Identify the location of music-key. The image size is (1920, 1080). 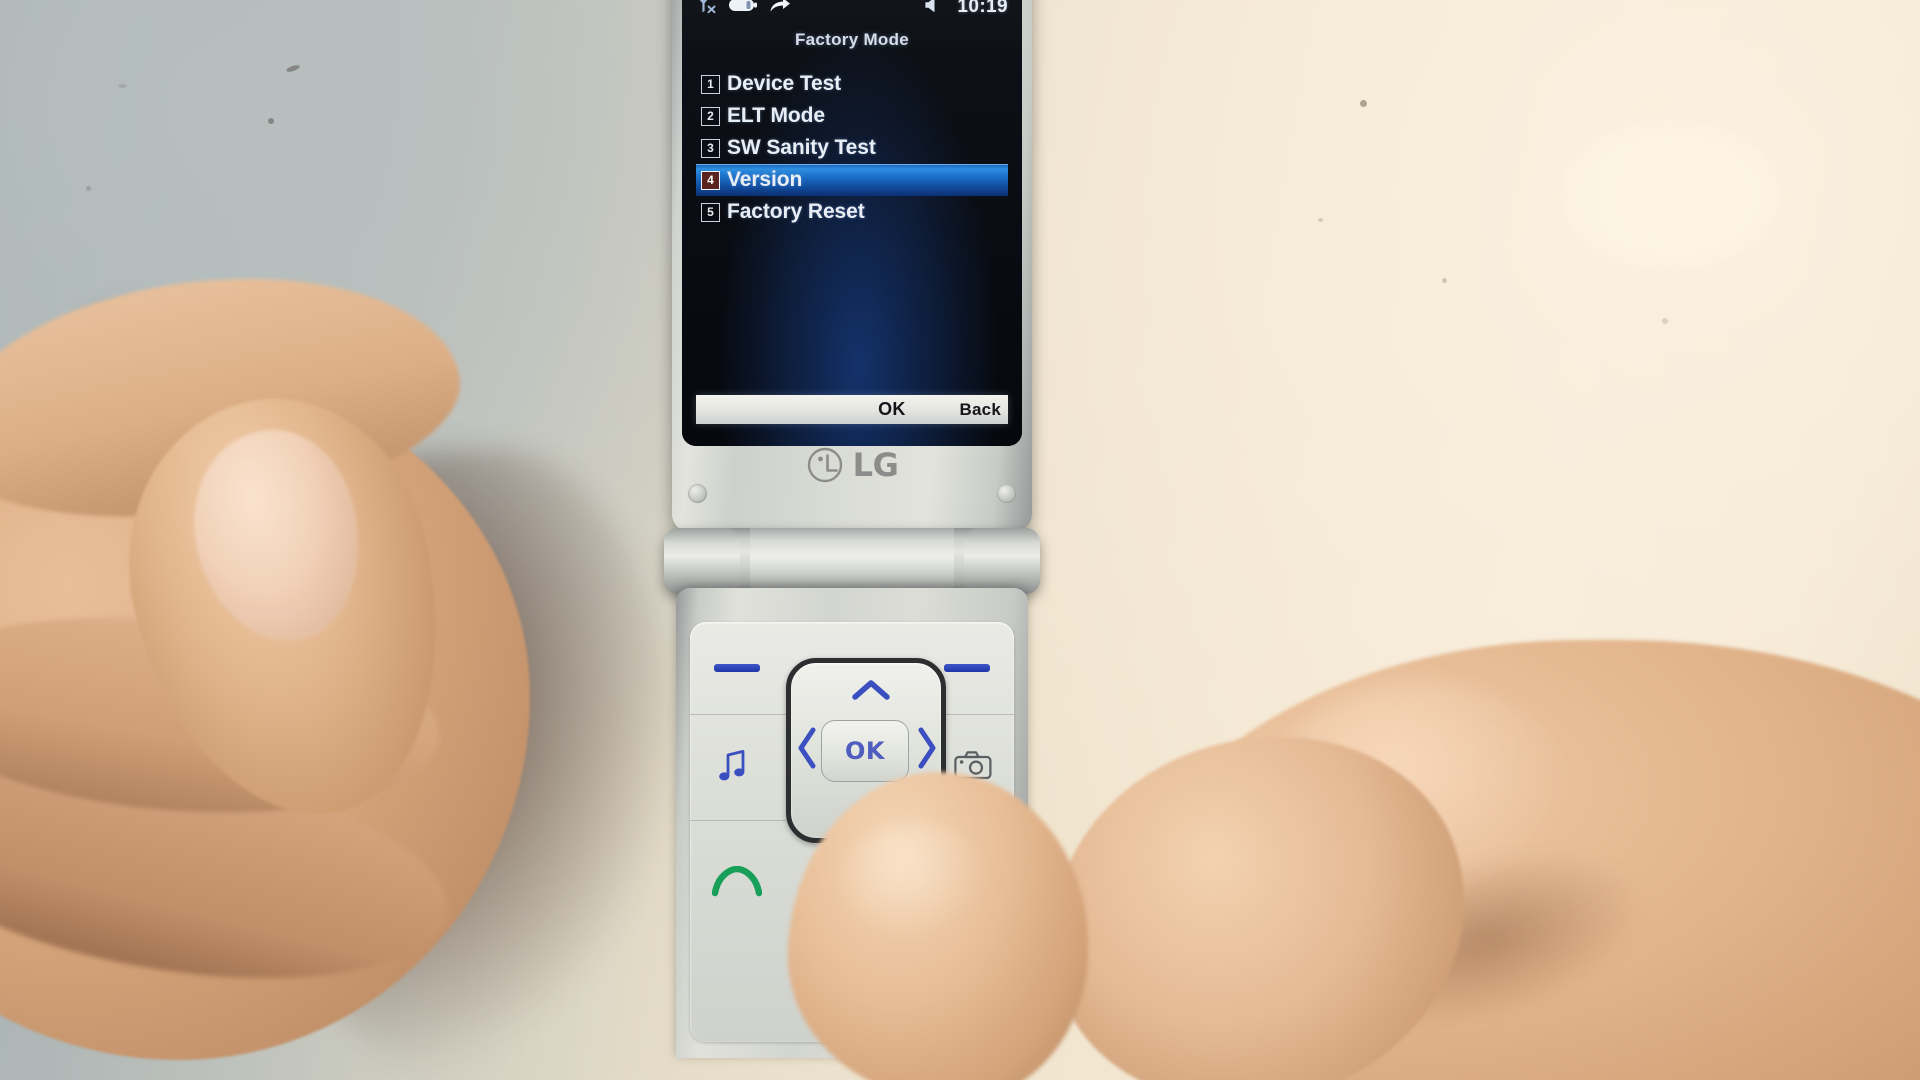
(733, 767).